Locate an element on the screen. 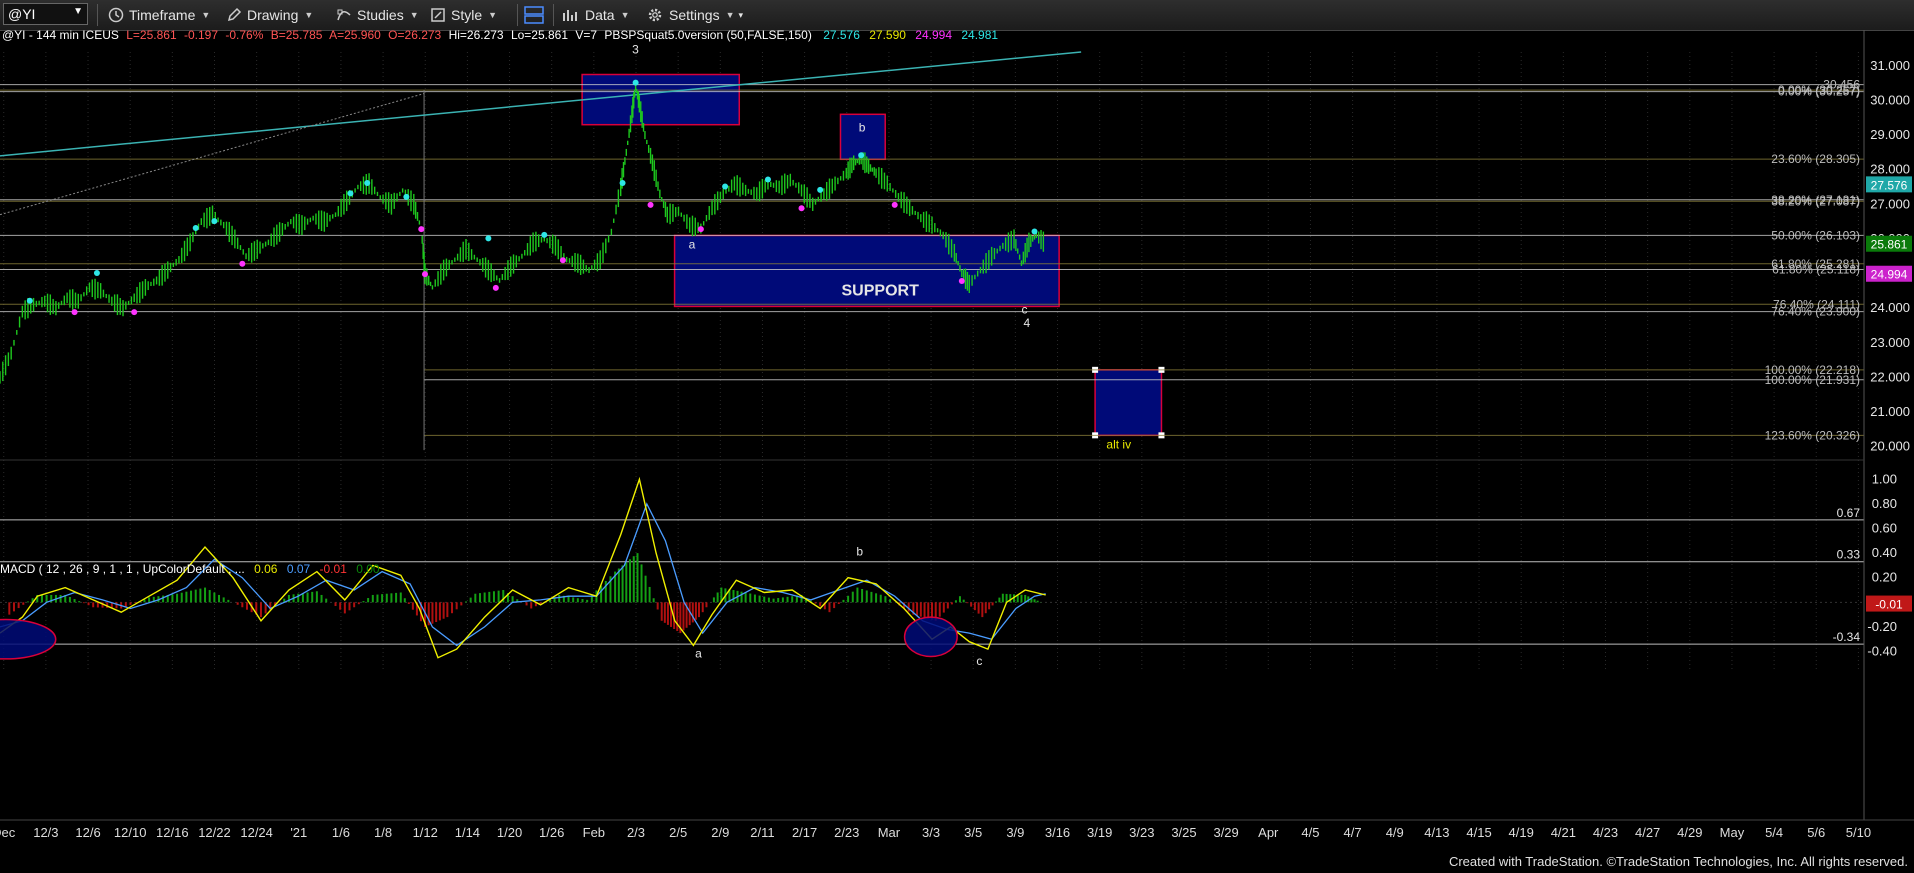 The width and height of the screenshot is (1914, 873). date-tick: May is located at coordinates (1732, 832).